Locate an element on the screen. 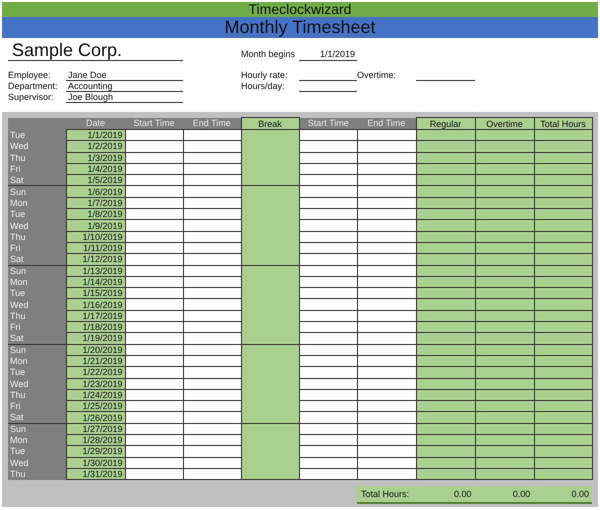 This screenshot has width=600, height=510. date-cell: 1/14/2019 is located at coordinates (95, 282).